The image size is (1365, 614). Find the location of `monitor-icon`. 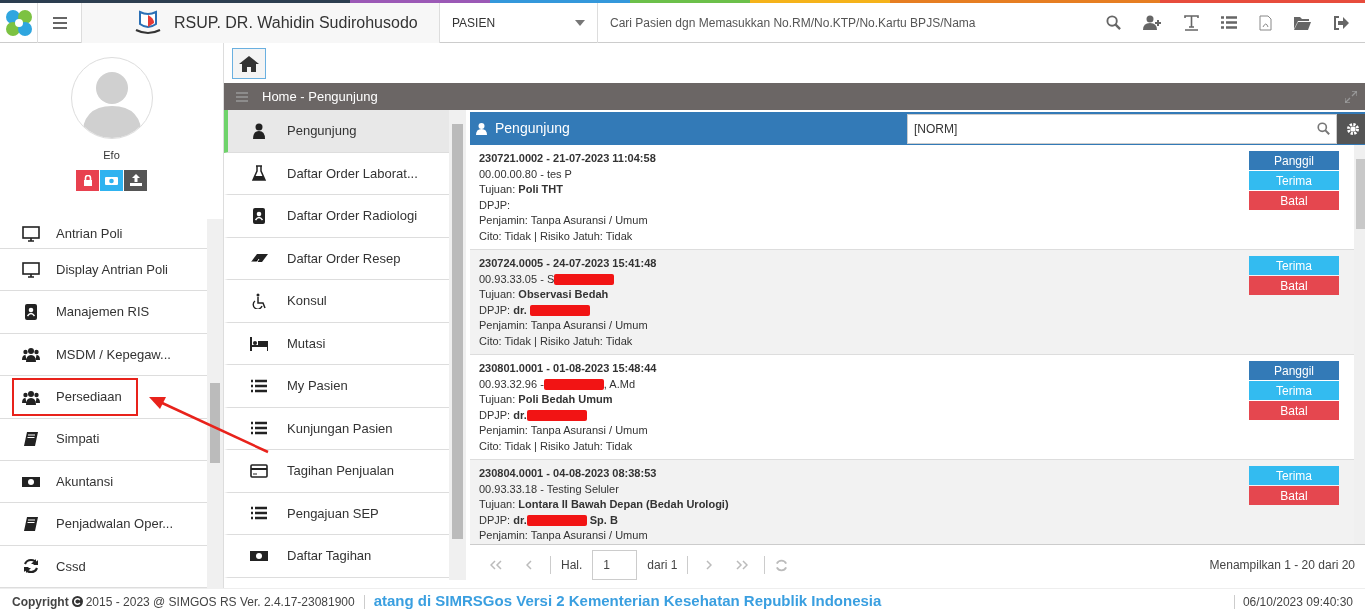

monitor-icon is located at coordinates (31, 269).